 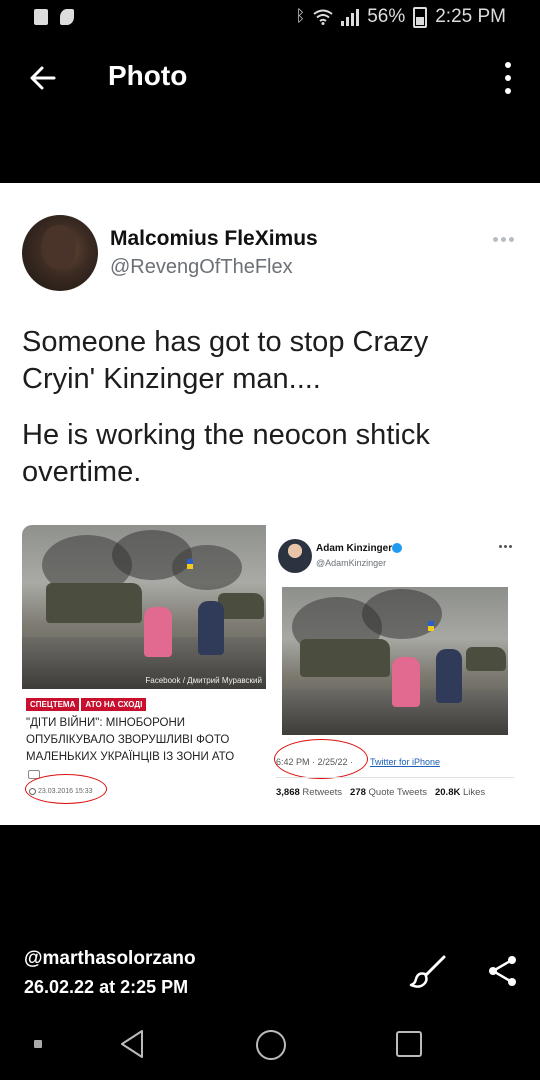 What do you see at coordinates (132, 1044) in the screenshot?
I see `nav-back-icon` at bounding box center [132, 1044].